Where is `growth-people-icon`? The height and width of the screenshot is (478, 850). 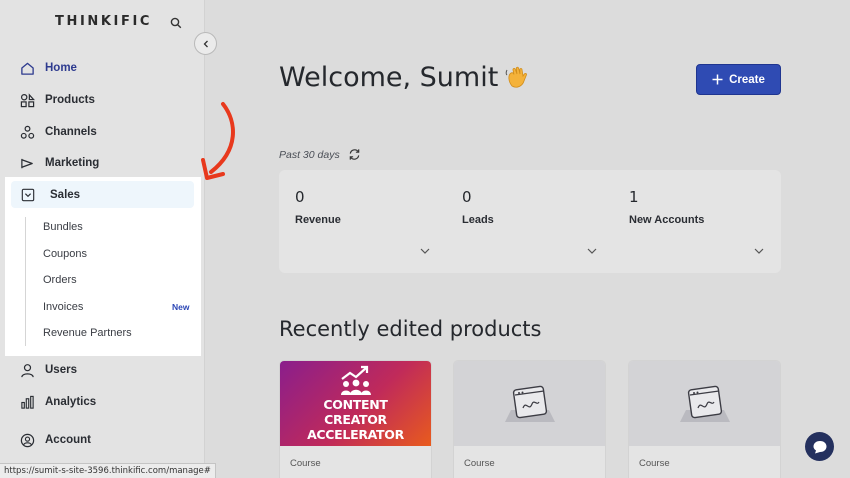
growth-people-icon is located at coordinates (355, 380).